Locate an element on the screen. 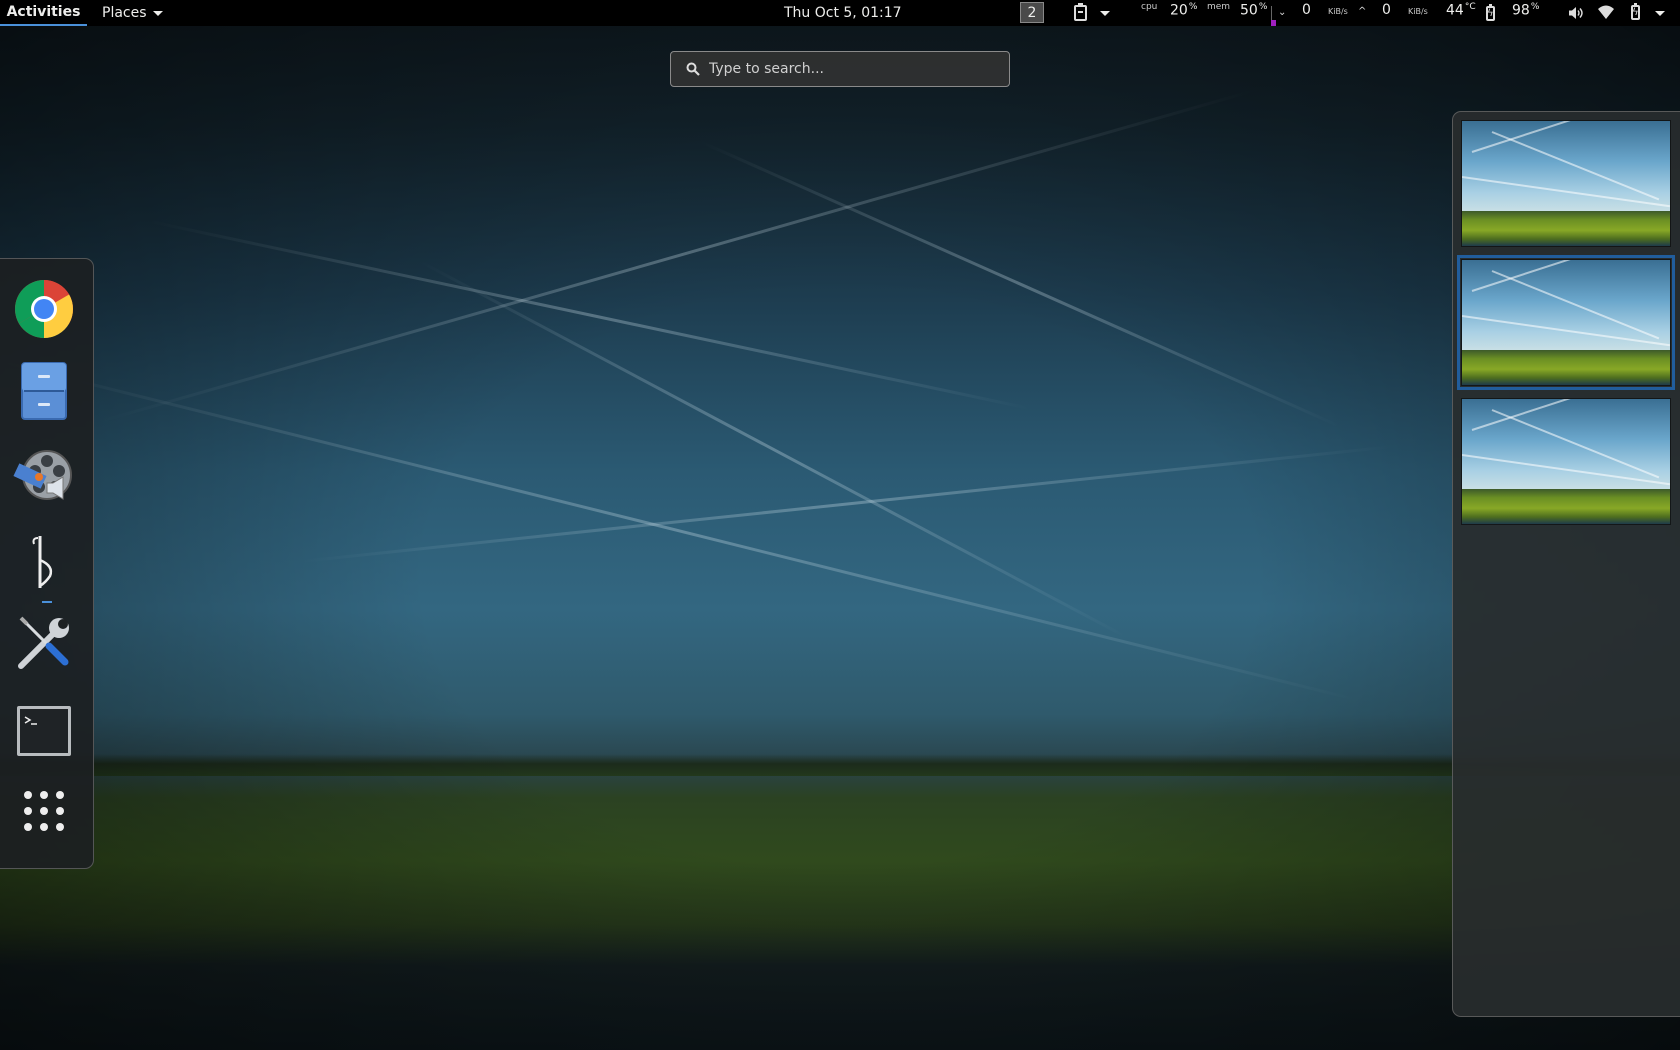  dash-app-media-player is located at coordinates (44, 477).